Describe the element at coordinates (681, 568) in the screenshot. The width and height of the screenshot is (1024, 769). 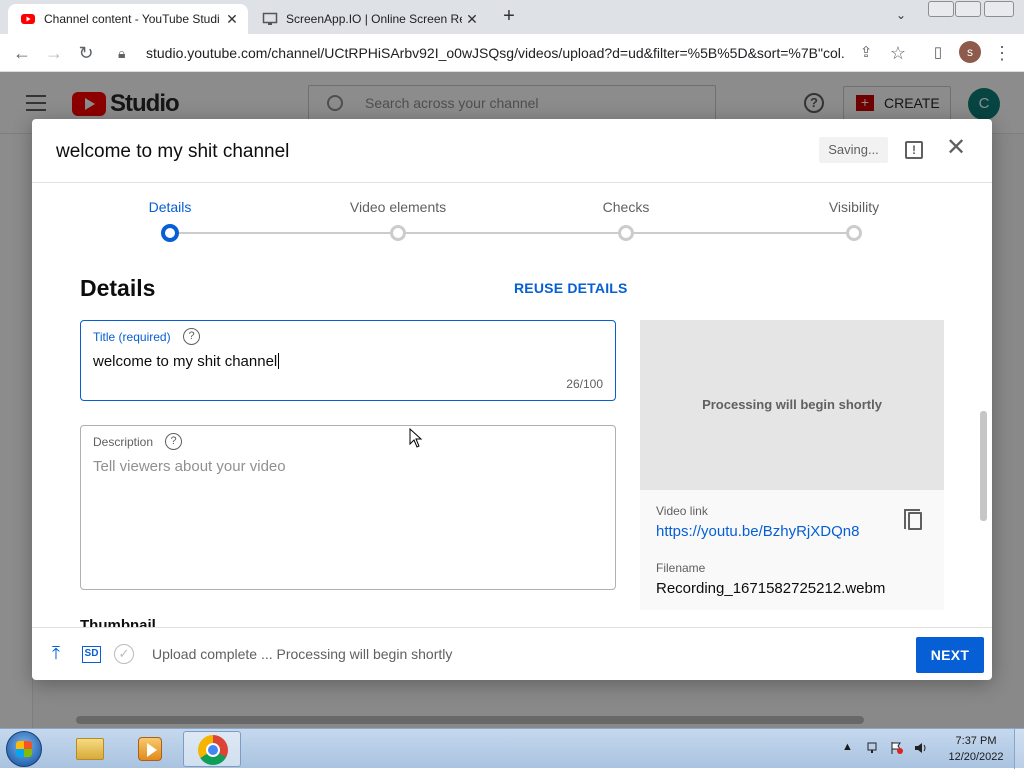
I see `filename-label: Filename` at that location.